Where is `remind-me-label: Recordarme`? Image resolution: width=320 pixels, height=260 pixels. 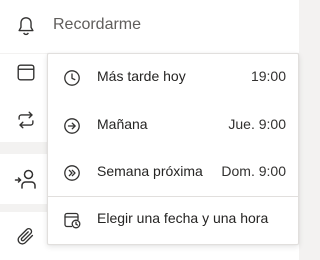
remind-me-label: Recordarme is located at coordinates (97, 24).